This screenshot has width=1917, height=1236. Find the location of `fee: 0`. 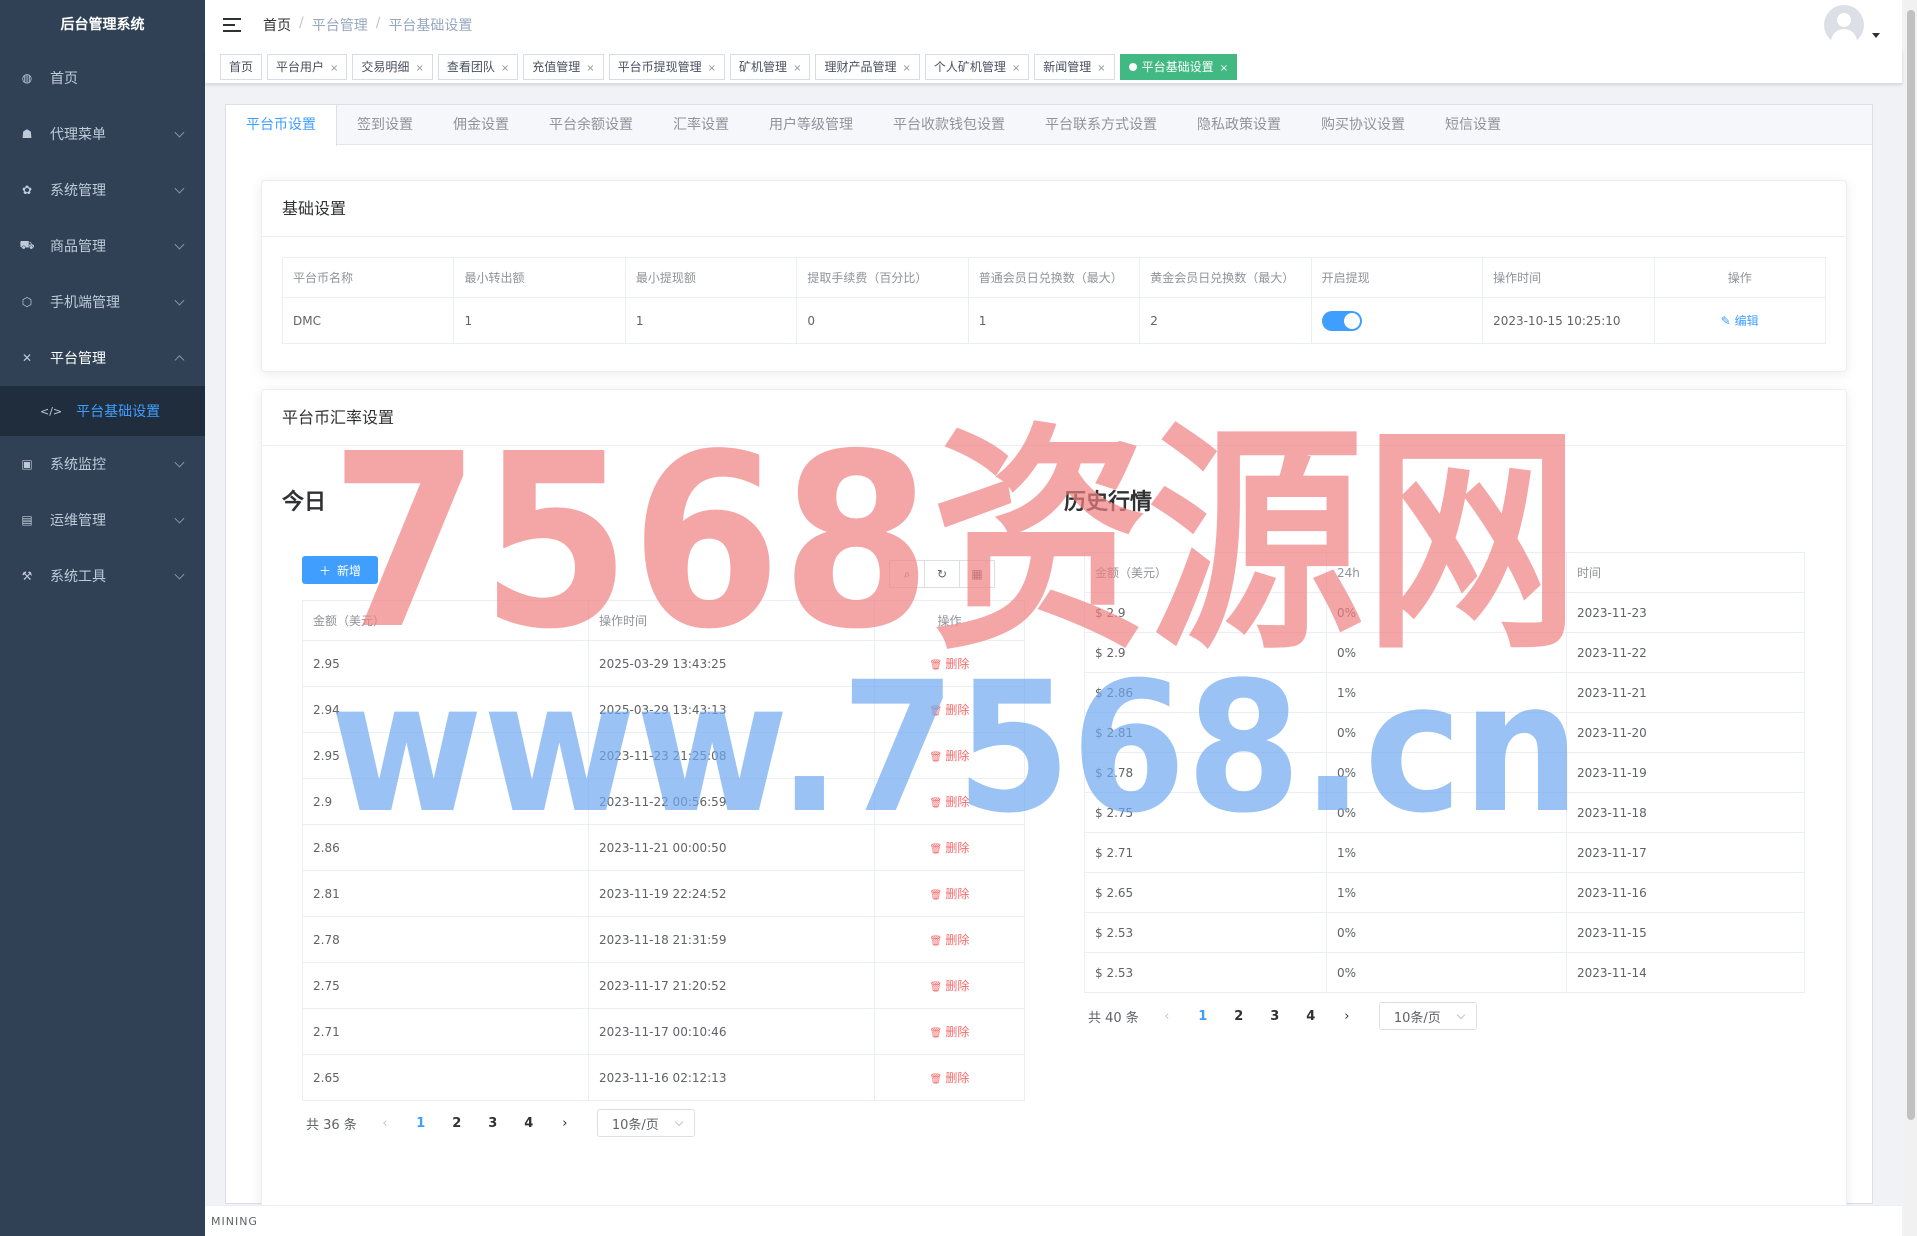

fee: 0 is located at coordinates (882, 320).